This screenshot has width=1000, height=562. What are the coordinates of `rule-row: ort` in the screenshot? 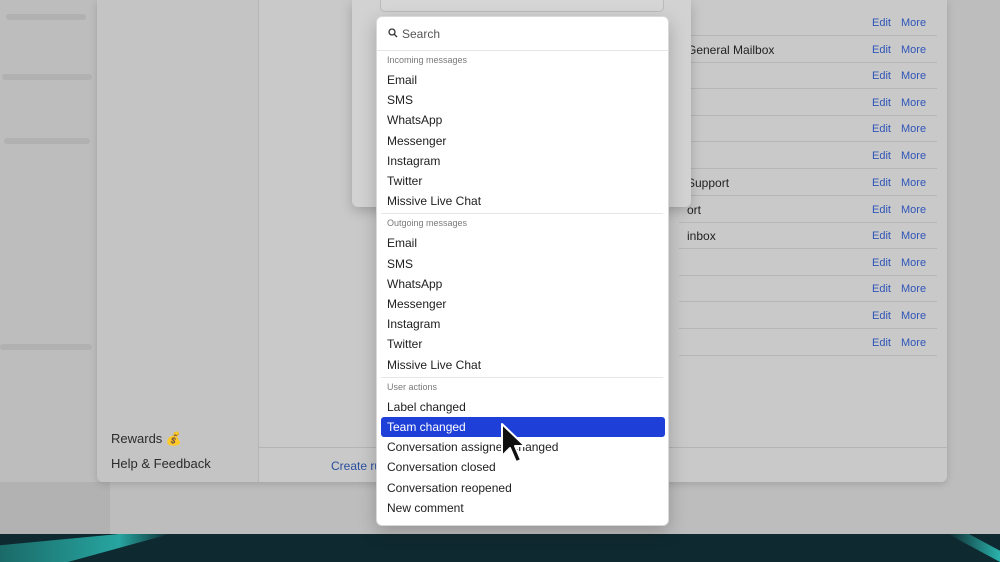 It's located at (808, 210).